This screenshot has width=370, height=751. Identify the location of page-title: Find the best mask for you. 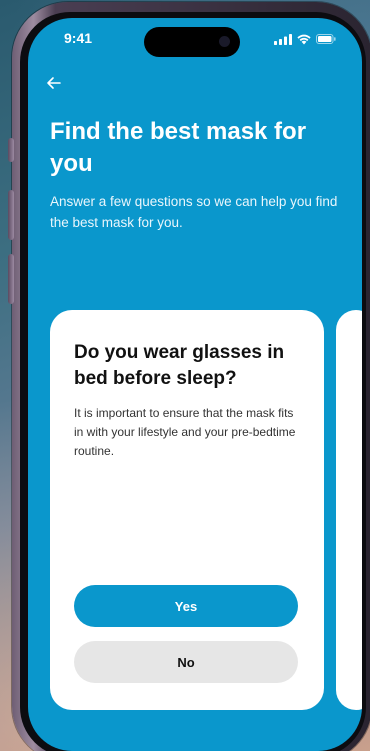
(178, 147).